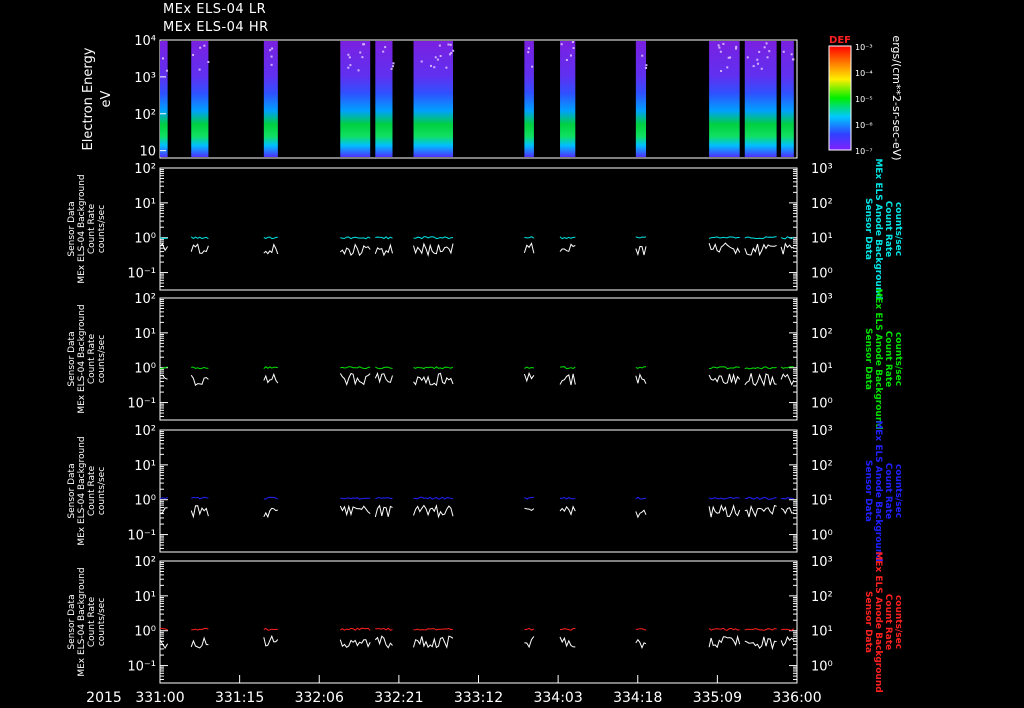  Describe the element at coordinates (159, 698) in the screenshot. I see `x-tick-label: 331:00` at that location.